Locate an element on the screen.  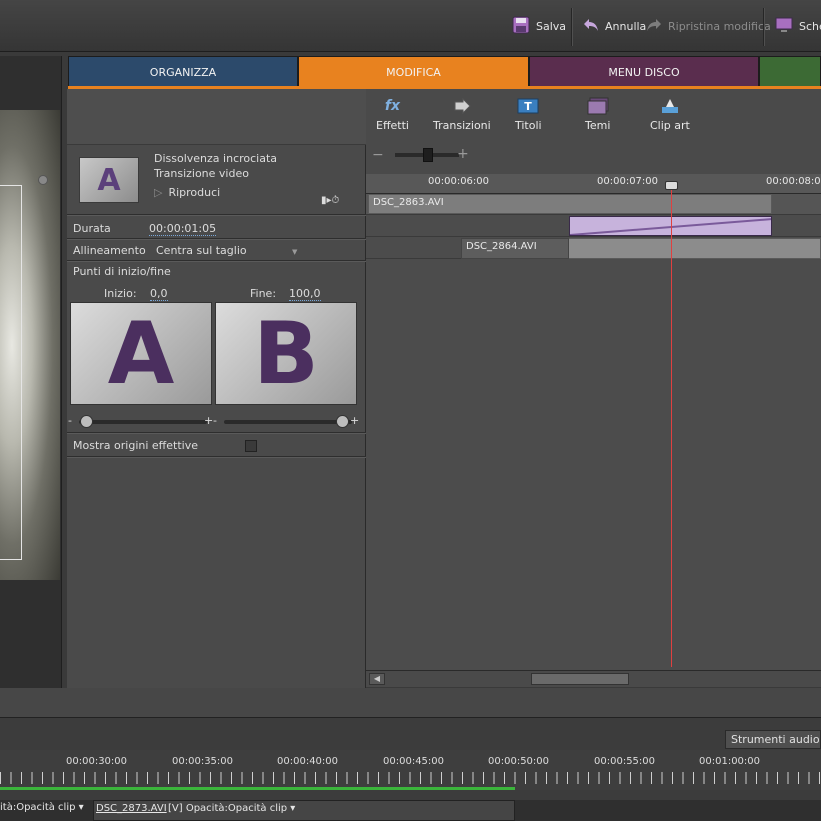
tab-disc-menu: MENU DISCO is located at coordinates (644, 71).